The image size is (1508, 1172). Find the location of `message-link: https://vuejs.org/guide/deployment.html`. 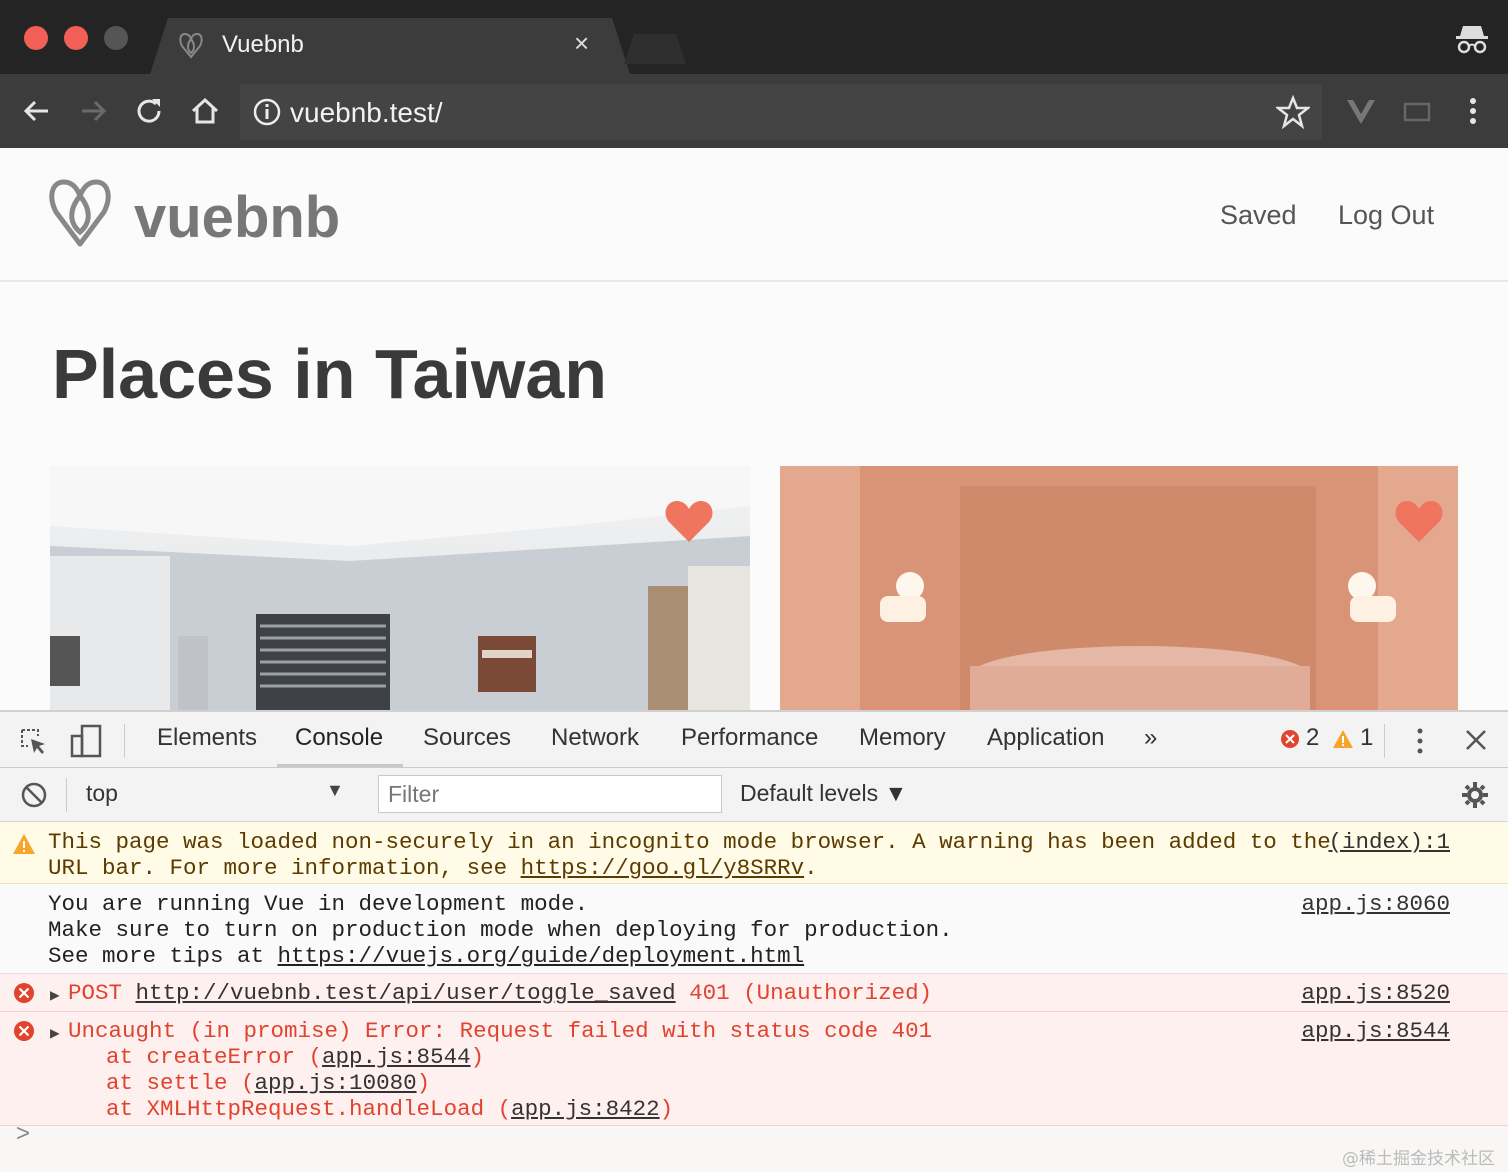

message-link: https://vuejs.org/guide/deployment.html is located at coordinates (541, 956).